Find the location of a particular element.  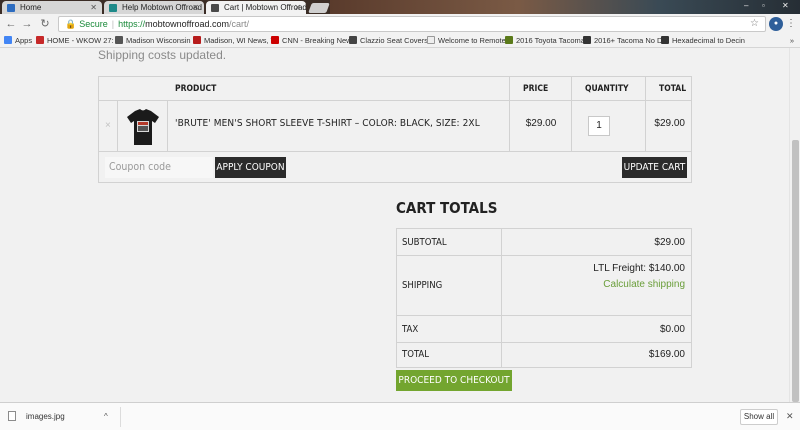

header-product: Product is located at coordinates (196, 89).